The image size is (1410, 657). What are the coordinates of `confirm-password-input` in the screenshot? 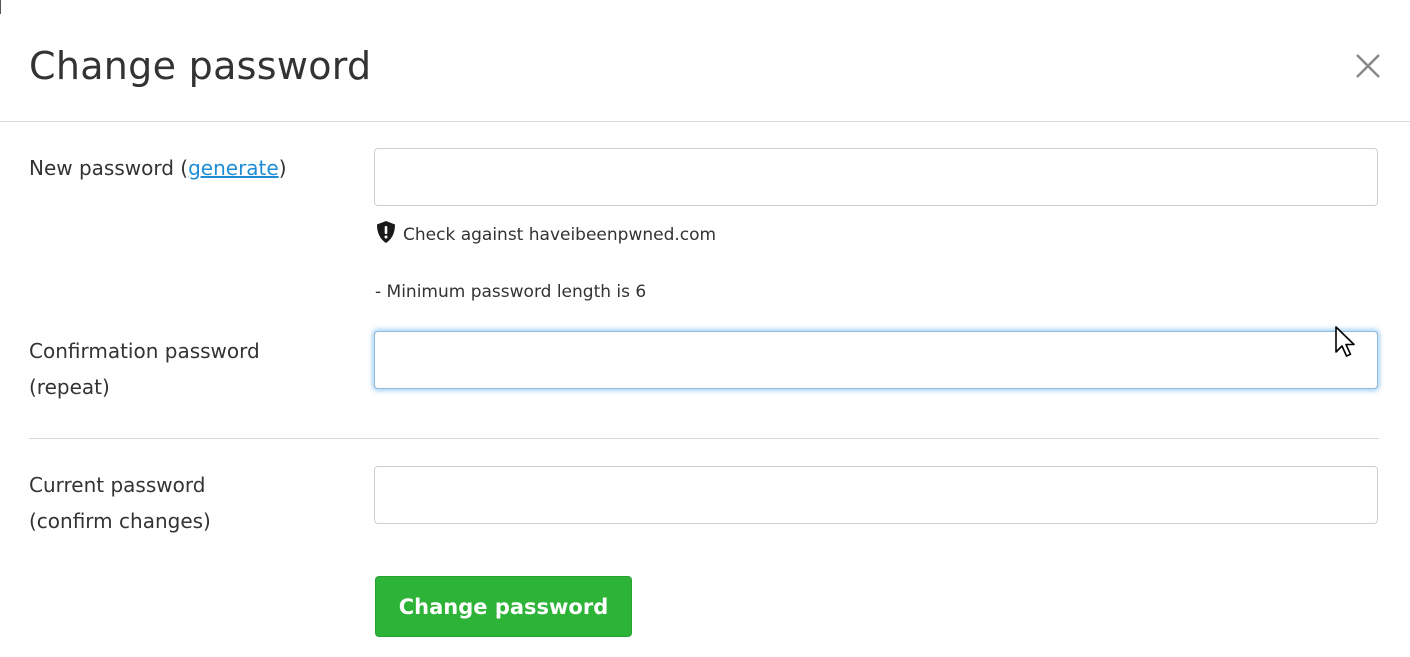 It's located at (876, 360).